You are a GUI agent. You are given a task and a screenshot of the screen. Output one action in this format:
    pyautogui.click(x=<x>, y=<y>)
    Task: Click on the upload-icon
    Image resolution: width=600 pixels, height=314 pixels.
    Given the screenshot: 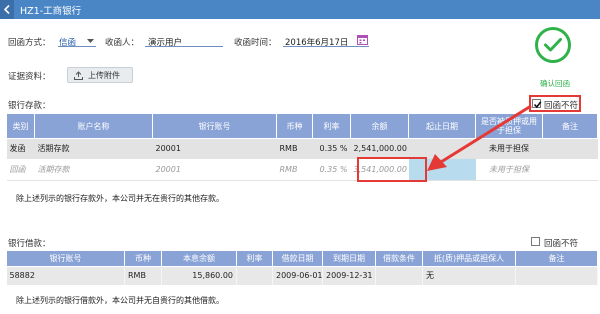 What is the action you would take?
    pyautogui.click(x=78, y=75)
    